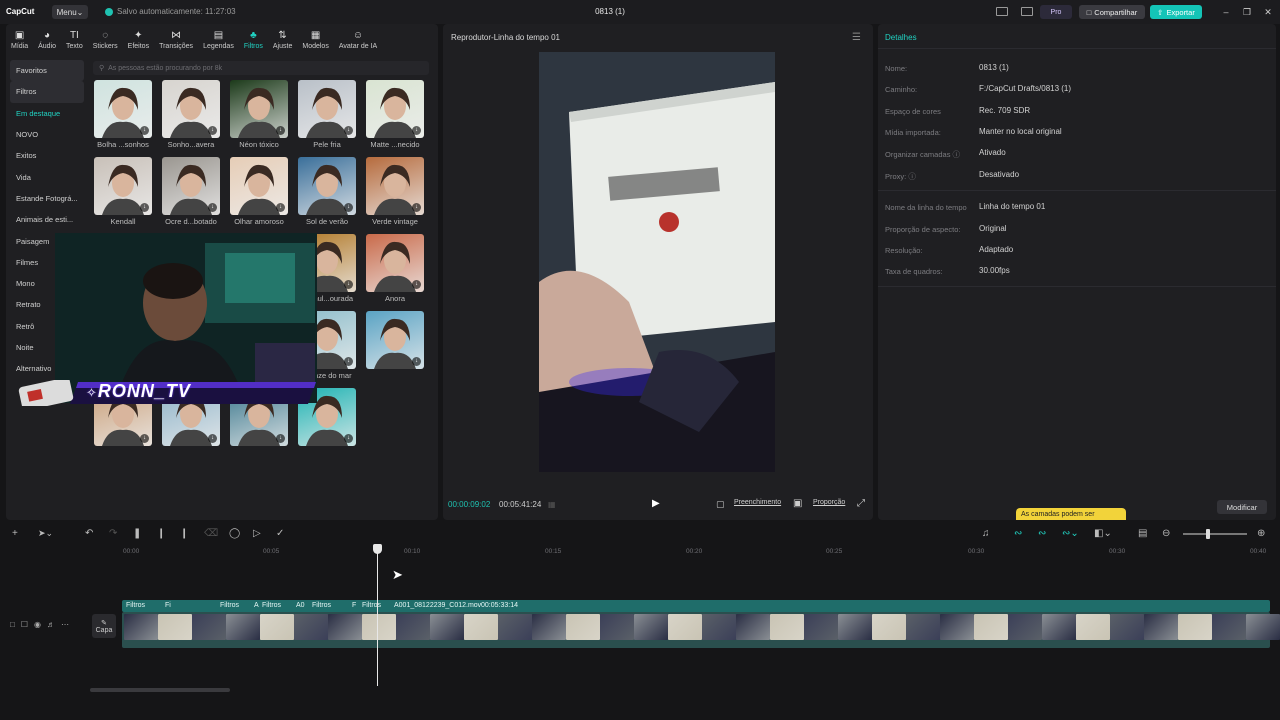 The width and height of the screenshot is (1280, 720). I want to click on preview-axis-icon: ◧⌄, so click(1103, 533).